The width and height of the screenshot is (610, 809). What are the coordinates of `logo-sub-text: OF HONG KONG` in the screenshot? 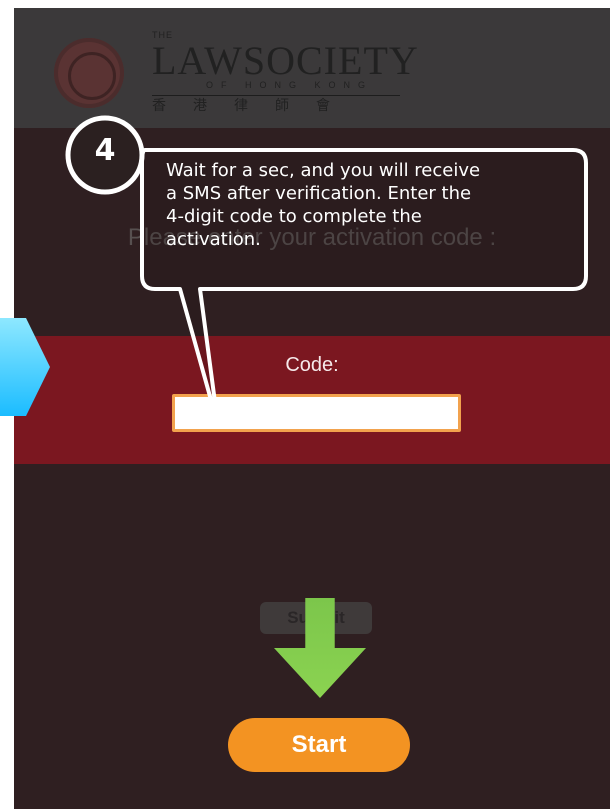 It's located at (290, 85).